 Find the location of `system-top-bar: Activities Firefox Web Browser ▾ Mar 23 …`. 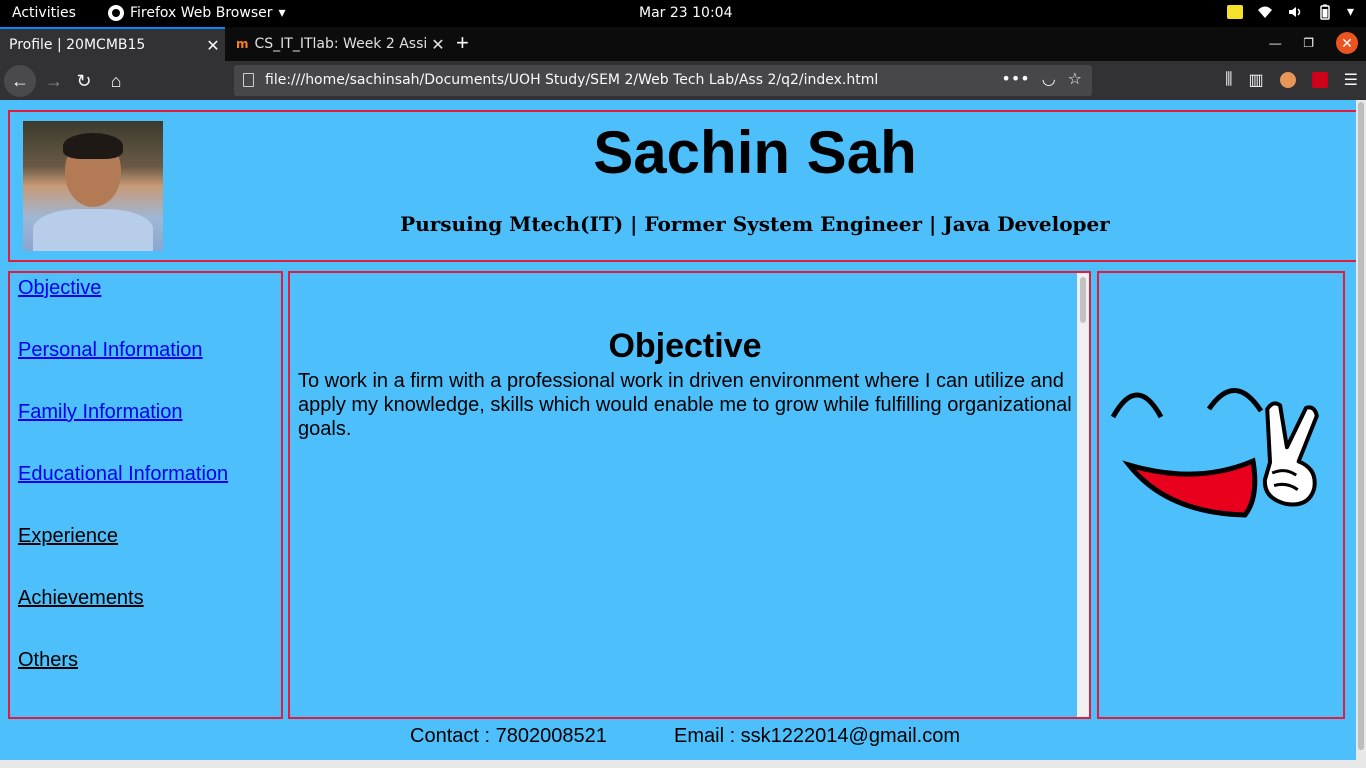

system-top-bar: Activities Firefox Web Browser ▾ Mar 23 … is located at coordinates (683, 13).